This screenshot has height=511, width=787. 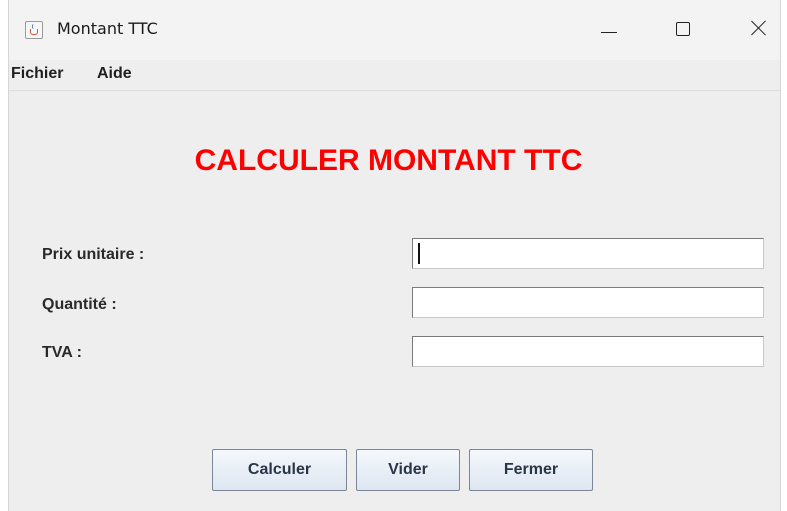 What do you see at coordinates (279, 470) in the screenshot?
I see `calculer-button: Calculer` at bounding box center [279, 470].